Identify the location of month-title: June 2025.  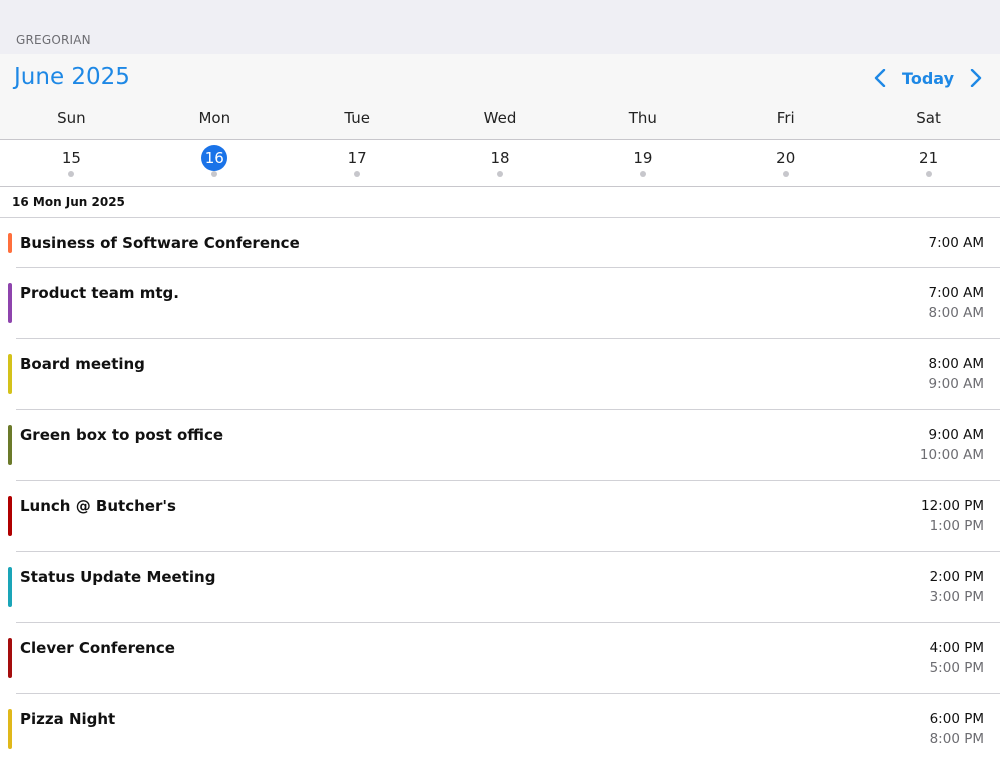
(72, 77).